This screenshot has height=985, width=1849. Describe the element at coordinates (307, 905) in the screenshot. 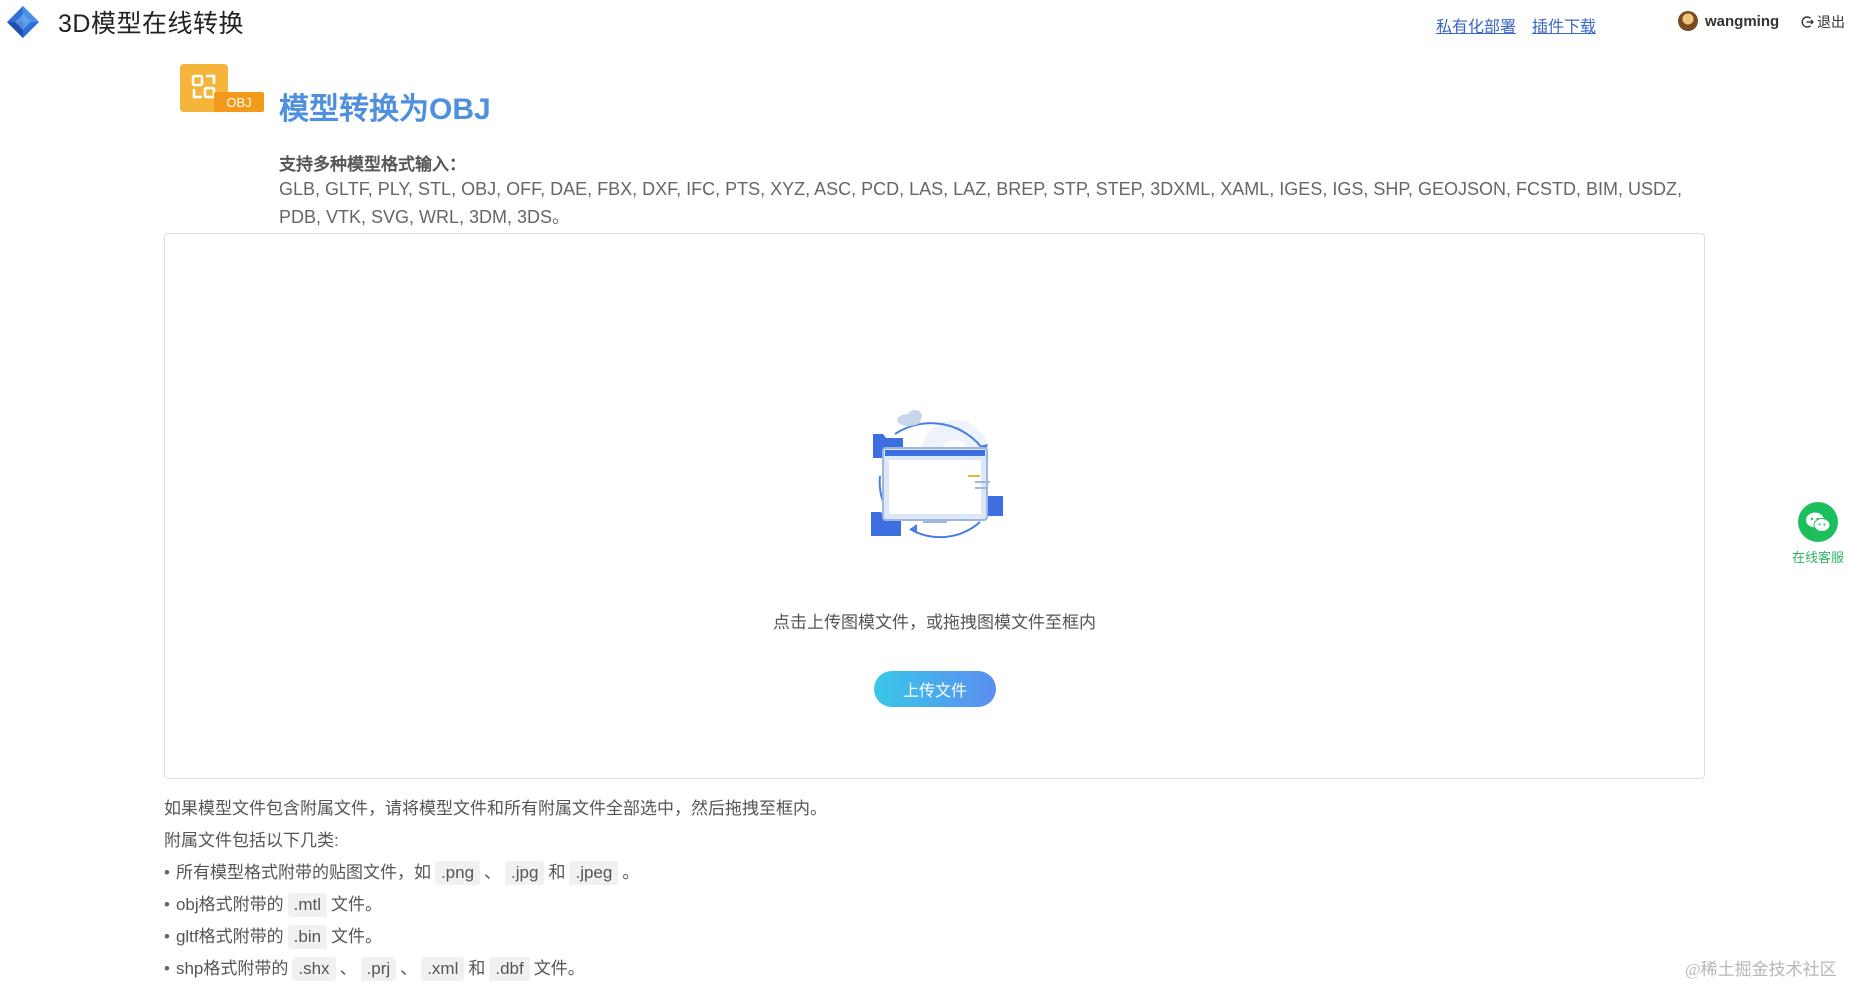

I see `code-tag: .mtl` at that location.